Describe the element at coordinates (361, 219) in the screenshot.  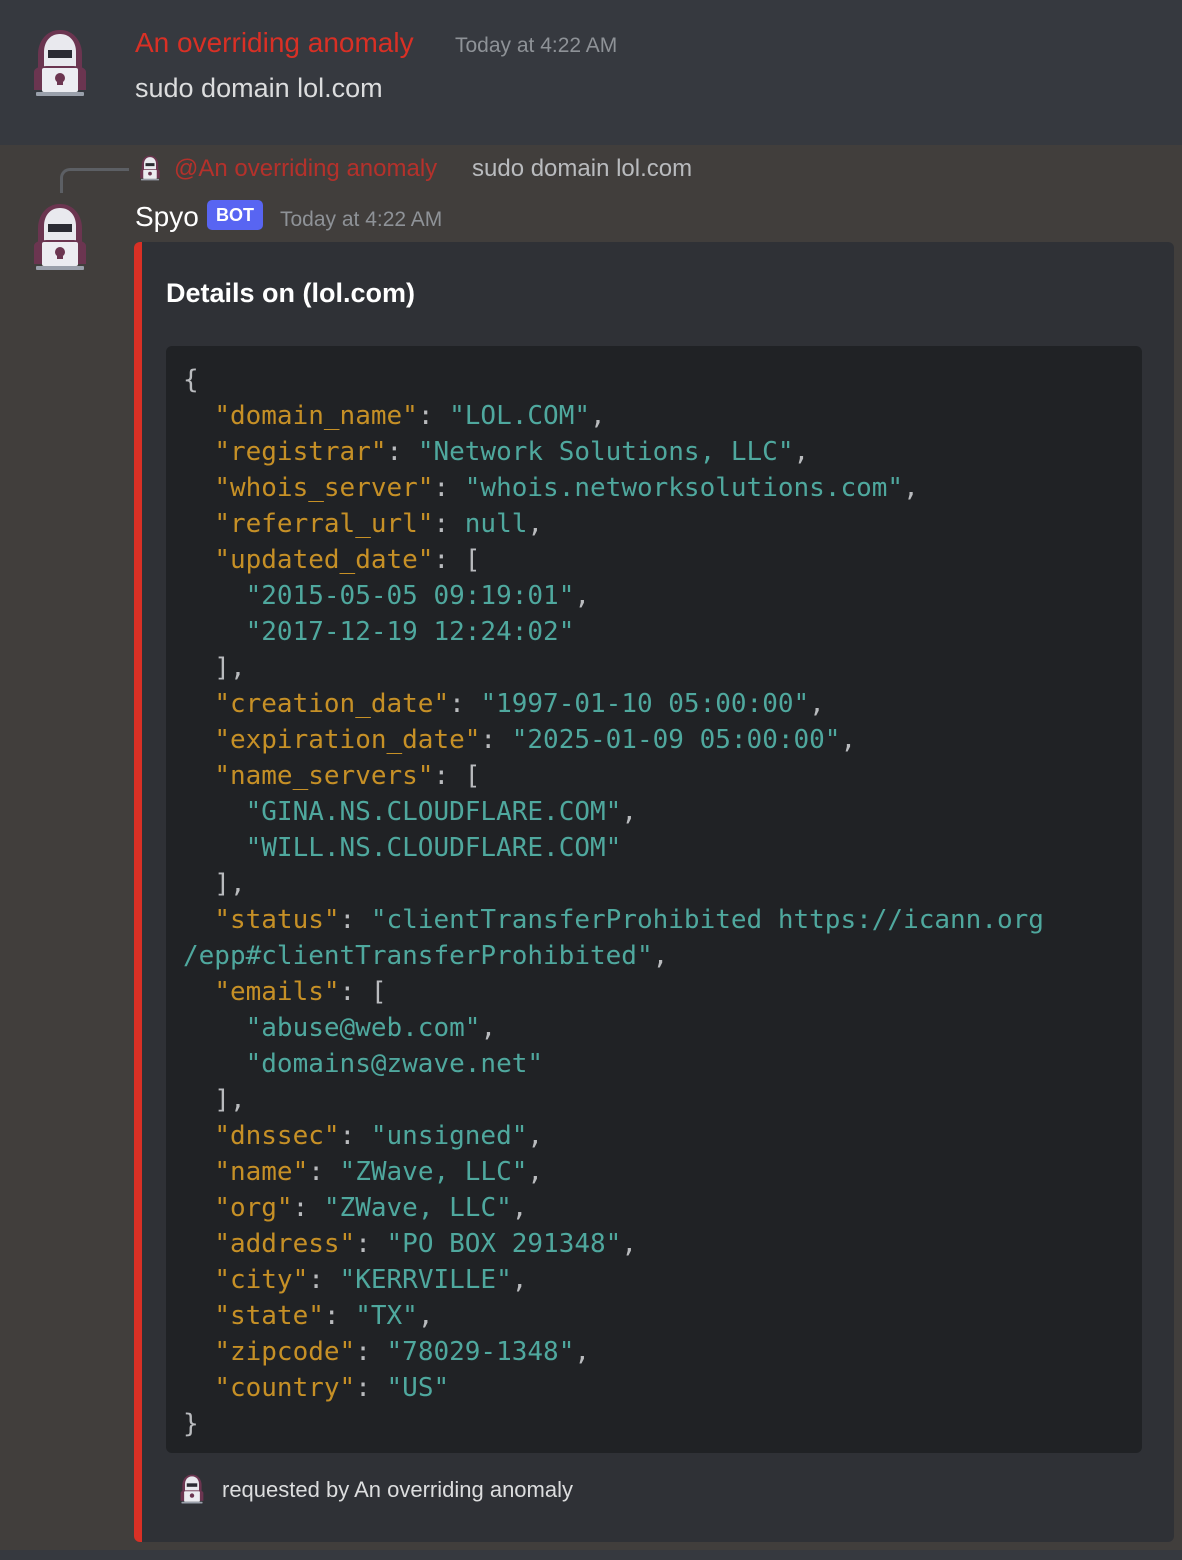
I see `bot-message-timestamp: Today at 4:22 AM` at that location.